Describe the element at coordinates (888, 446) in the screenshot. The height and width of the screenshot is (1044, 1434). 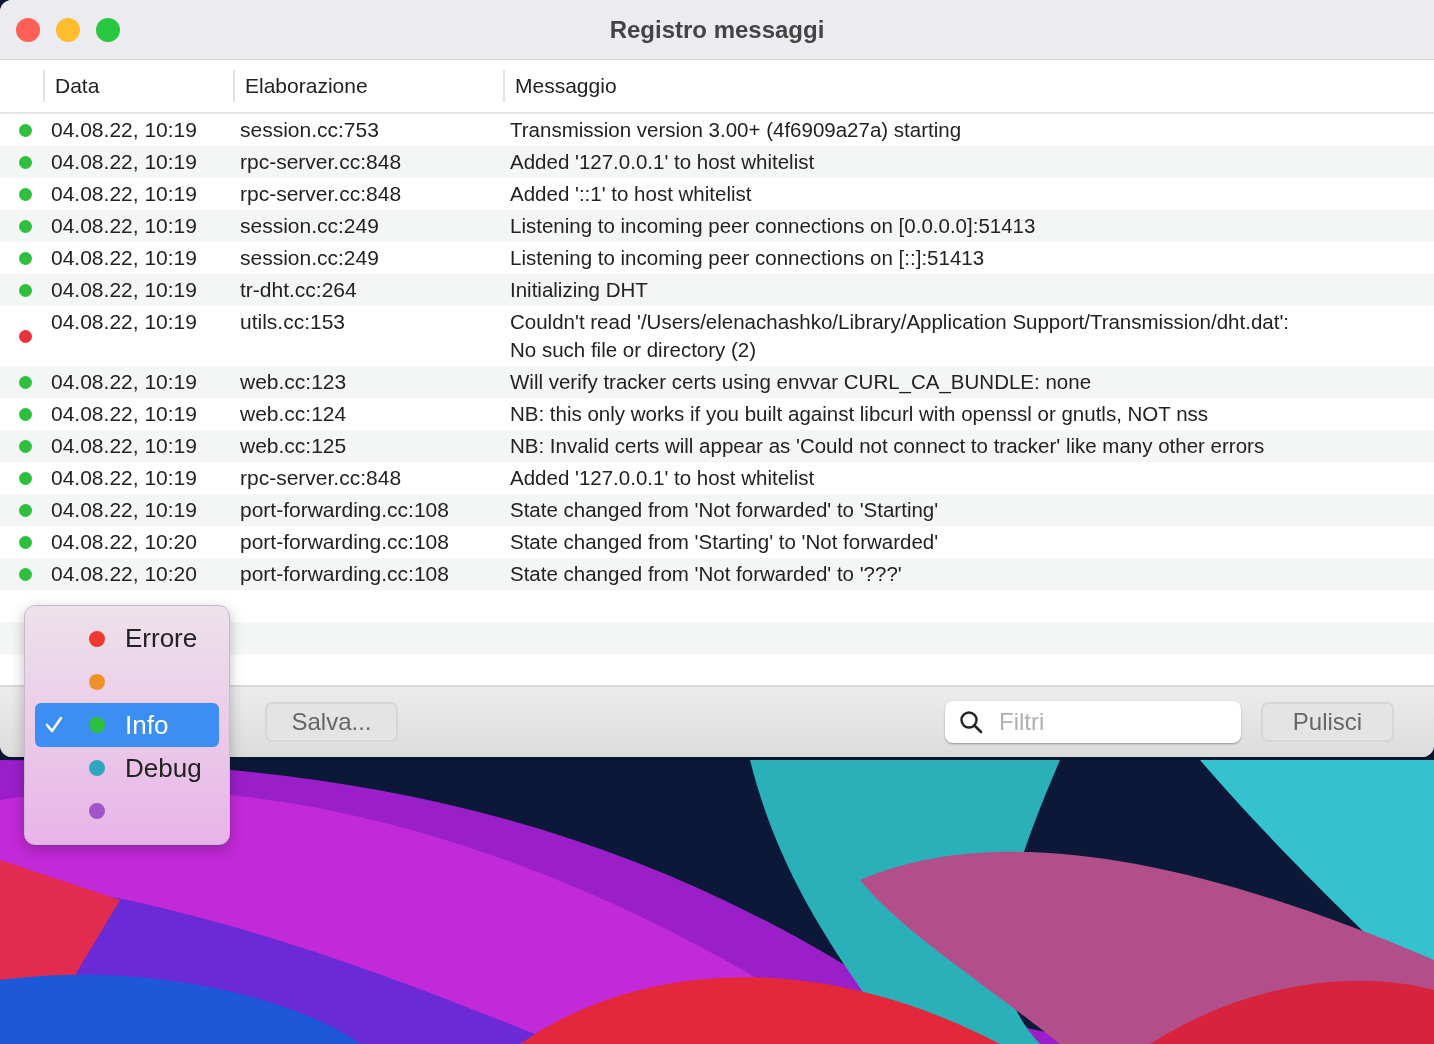
I see `table-cell-text: NB: Invalid certs will appear as 'Could not connect to tracker' like many other errors` at that location.